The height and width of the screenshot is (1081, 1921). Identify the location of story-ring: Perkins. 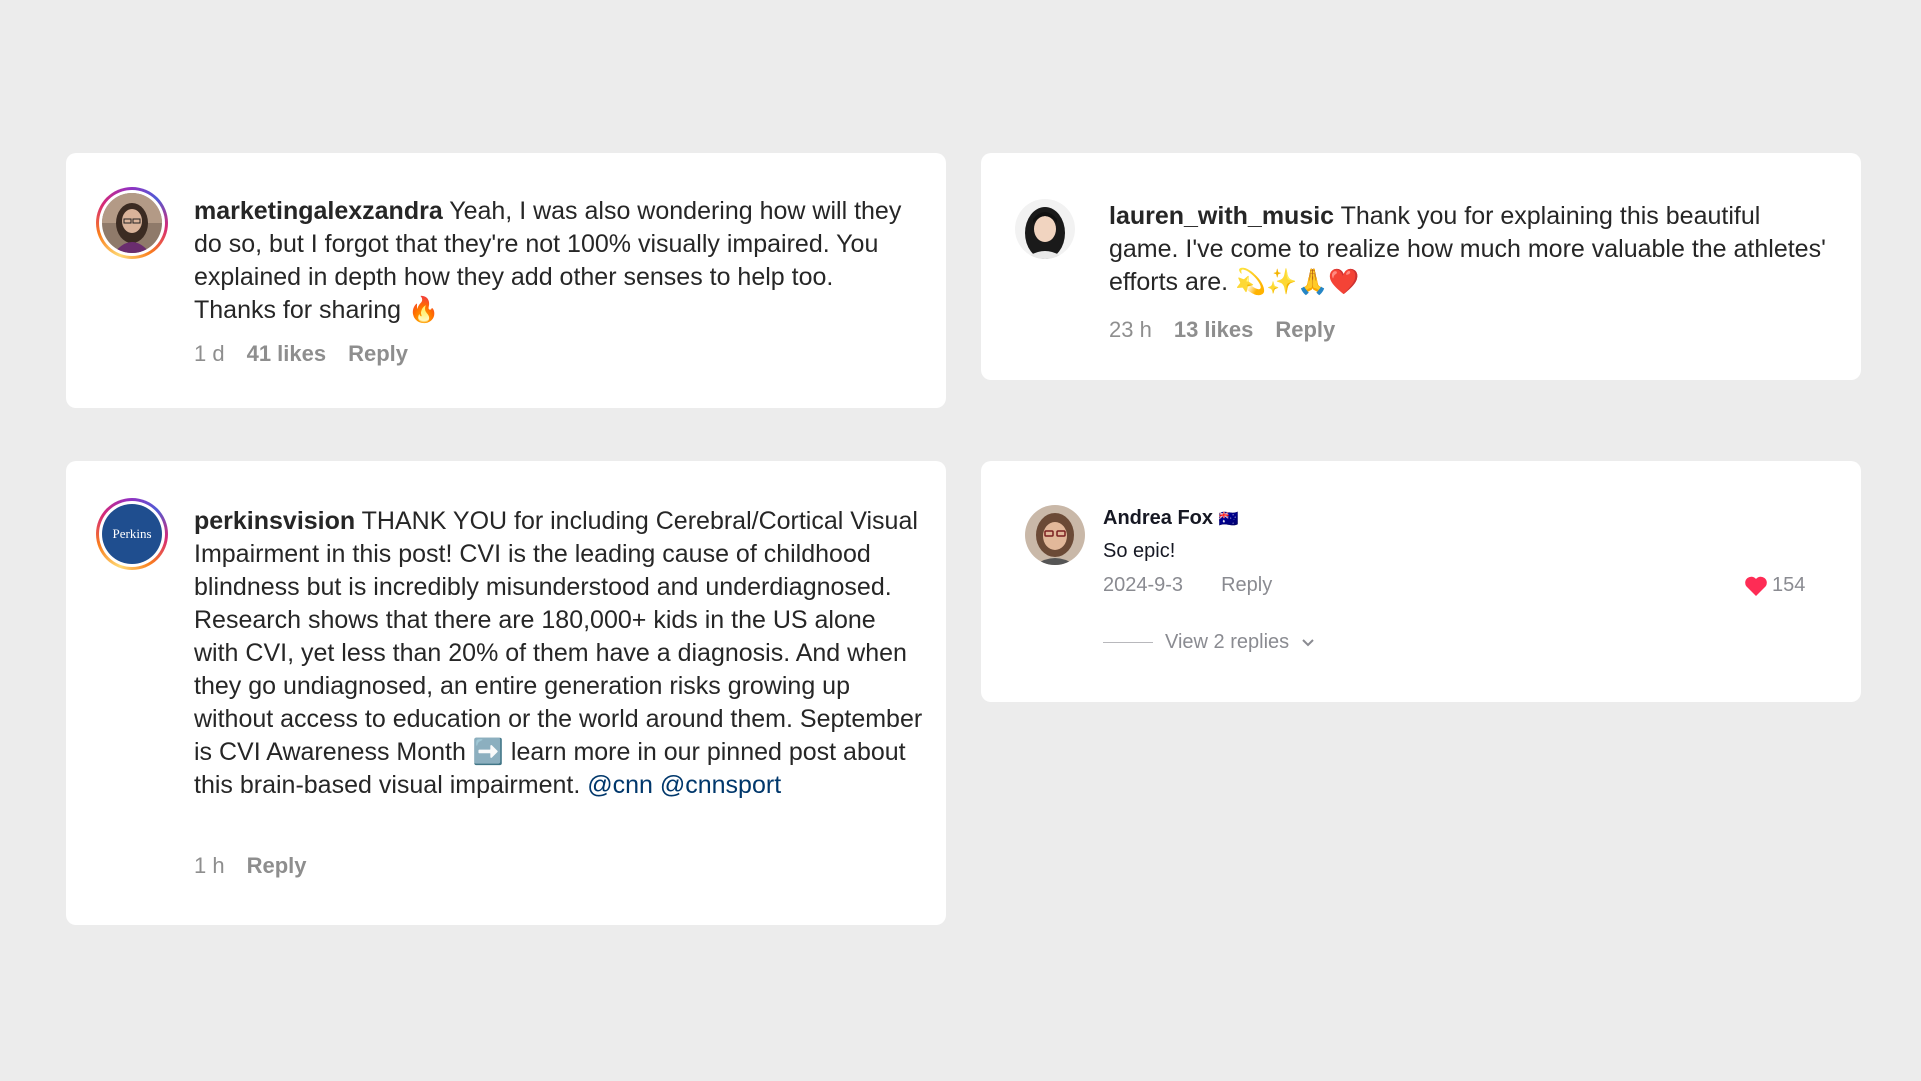
(132, 534).